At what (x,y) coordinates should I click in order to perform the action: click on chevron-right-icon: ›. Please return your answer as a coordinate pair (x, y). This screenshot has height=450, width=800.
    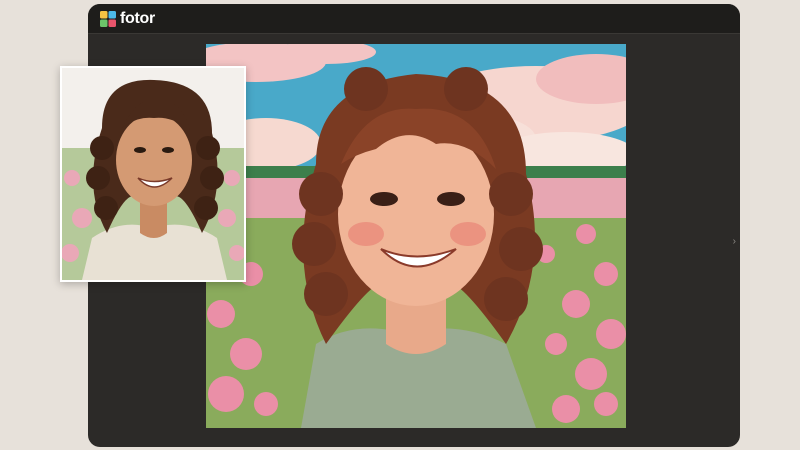
    Looking at the image, I should click on (734, 241).